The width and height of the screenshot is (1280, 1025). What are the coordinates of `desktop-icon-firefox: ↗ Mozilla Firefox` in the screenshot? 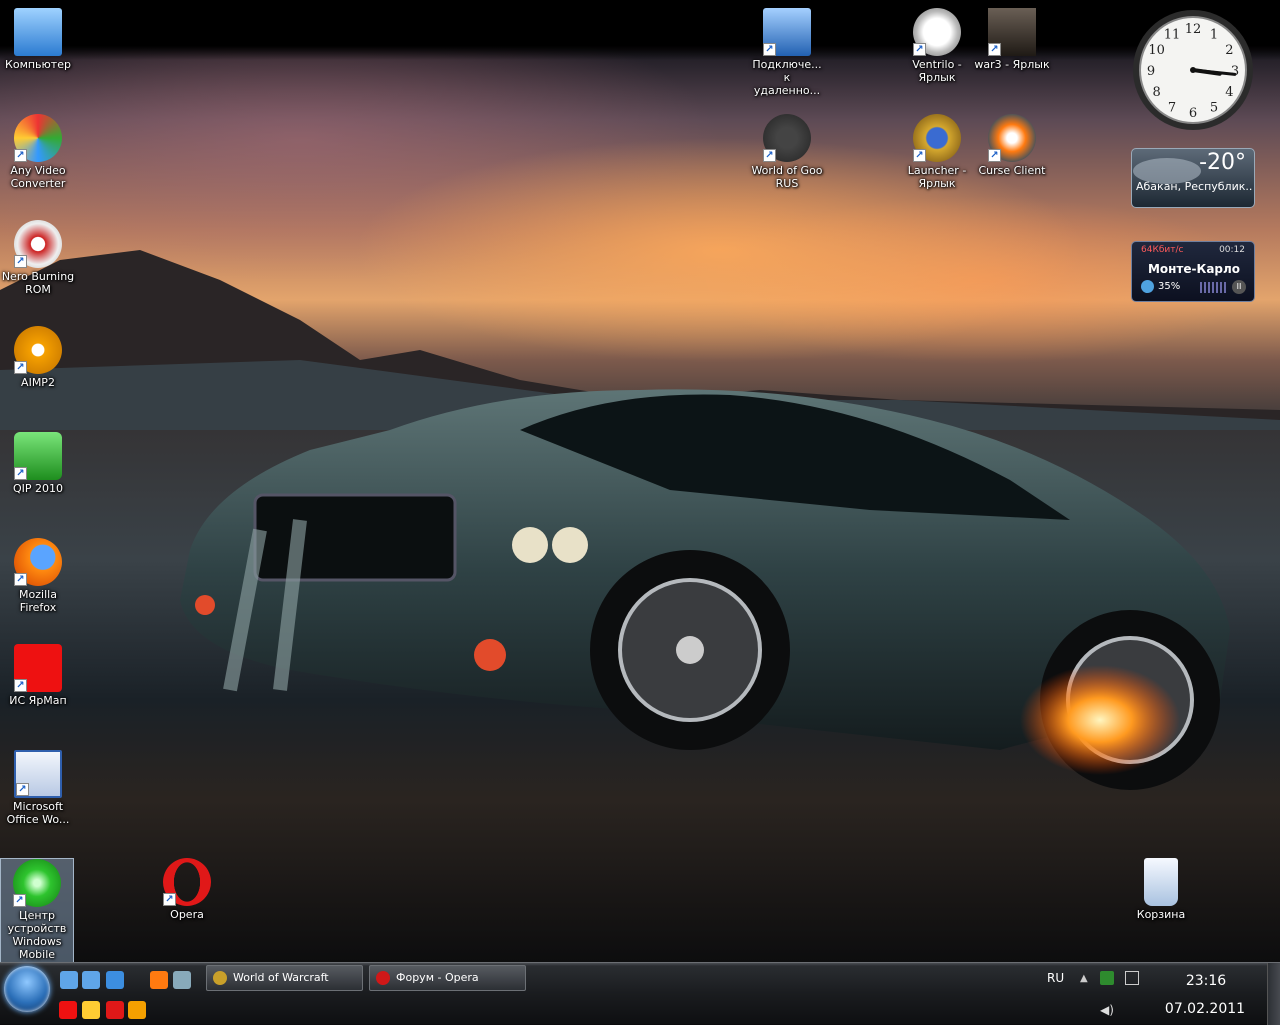 It's located at (38, 576).